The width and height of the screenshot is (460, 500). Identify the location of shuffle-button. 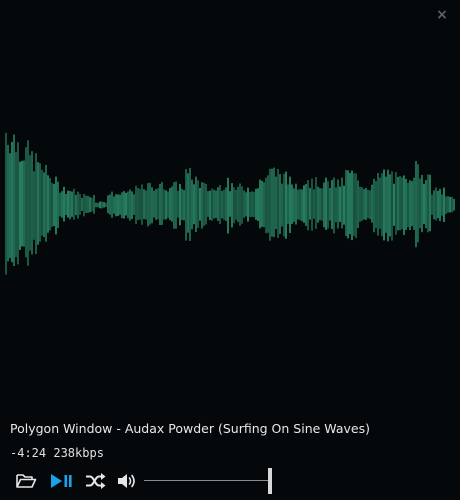
(96, 481).